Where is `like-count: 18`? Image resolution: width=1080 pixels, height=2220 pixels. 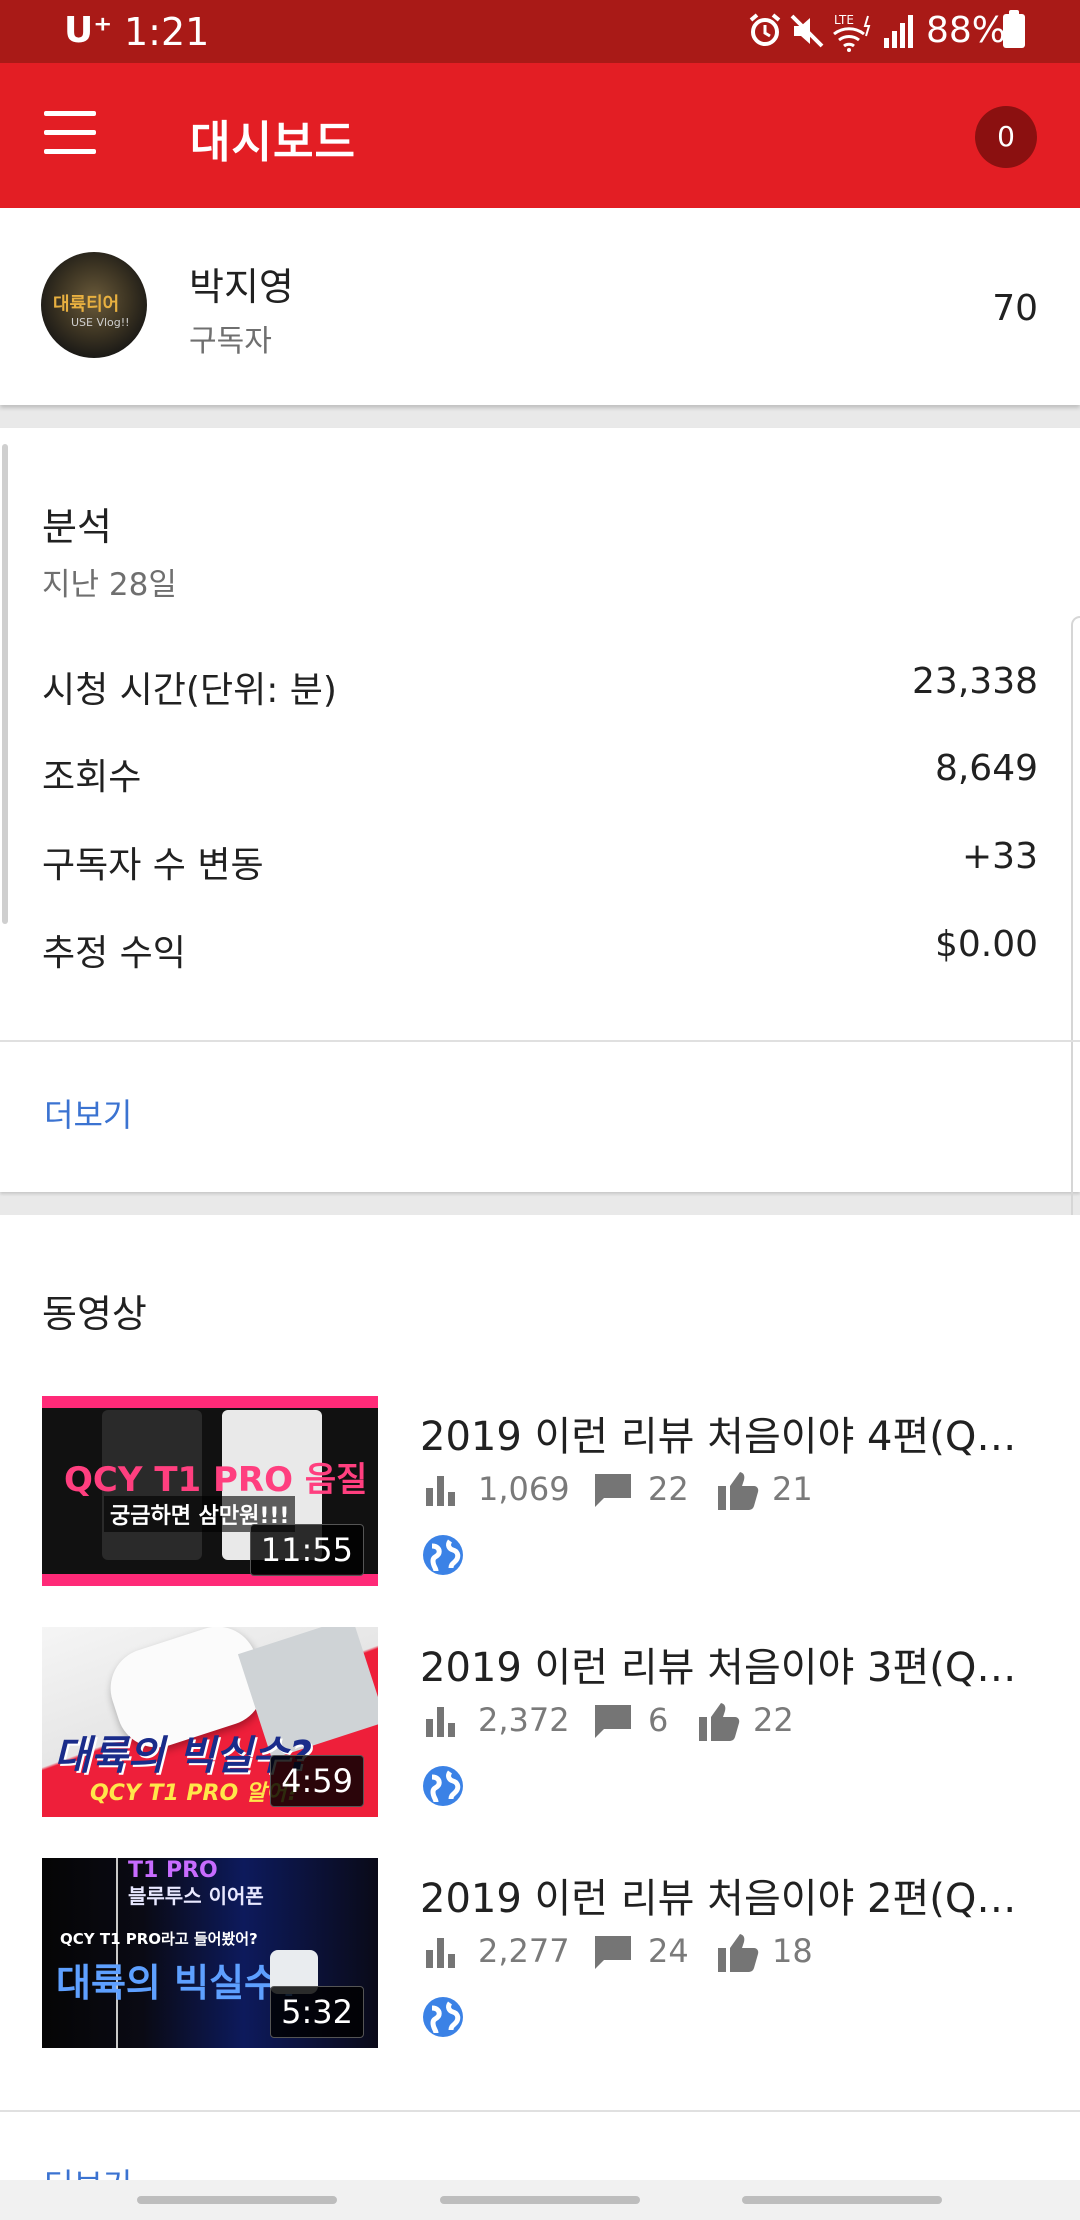 like-count: 18 is located at coordinates (792, 1951).